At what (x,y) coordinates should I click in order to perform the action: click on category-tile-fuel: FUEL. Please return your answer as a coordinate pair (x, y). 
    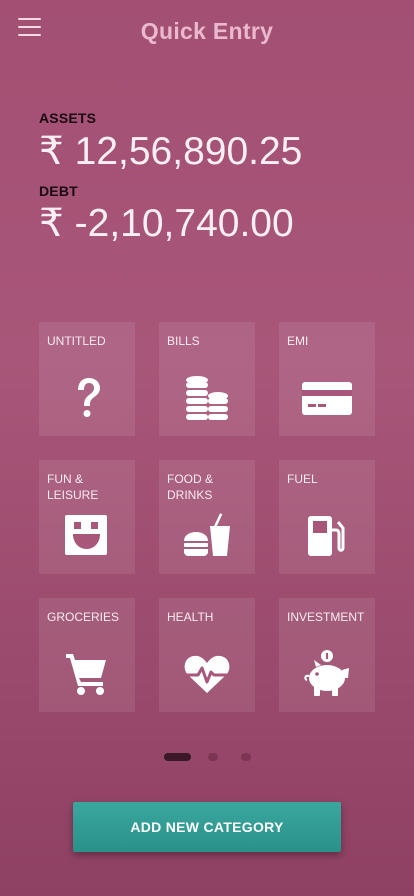
    Looking at the image, I should click on (327, 517).